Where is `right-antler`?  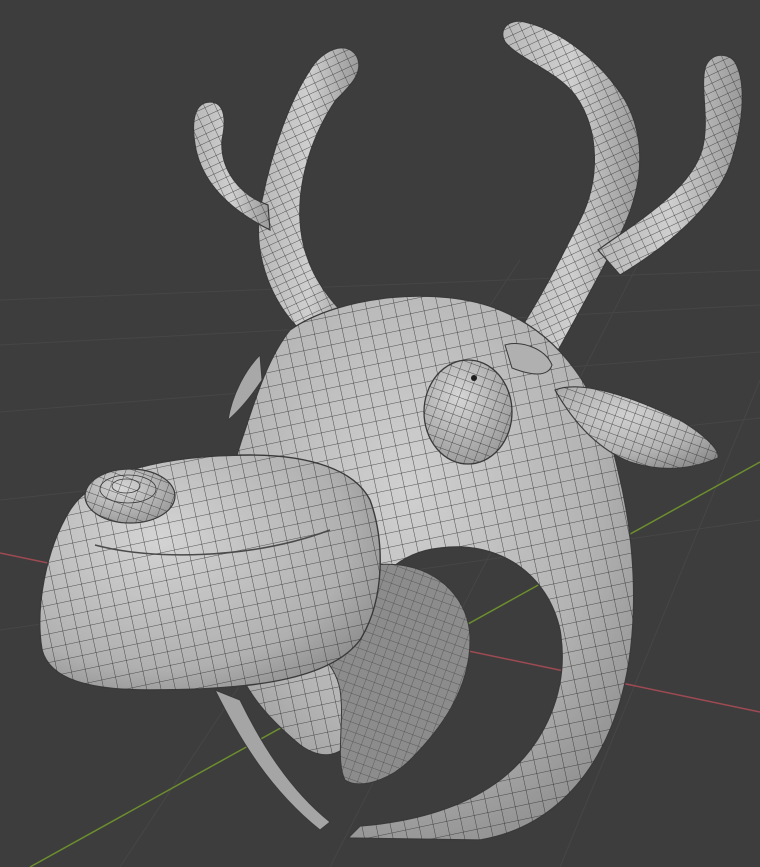
right-antler is located at coordinates (622, 193).